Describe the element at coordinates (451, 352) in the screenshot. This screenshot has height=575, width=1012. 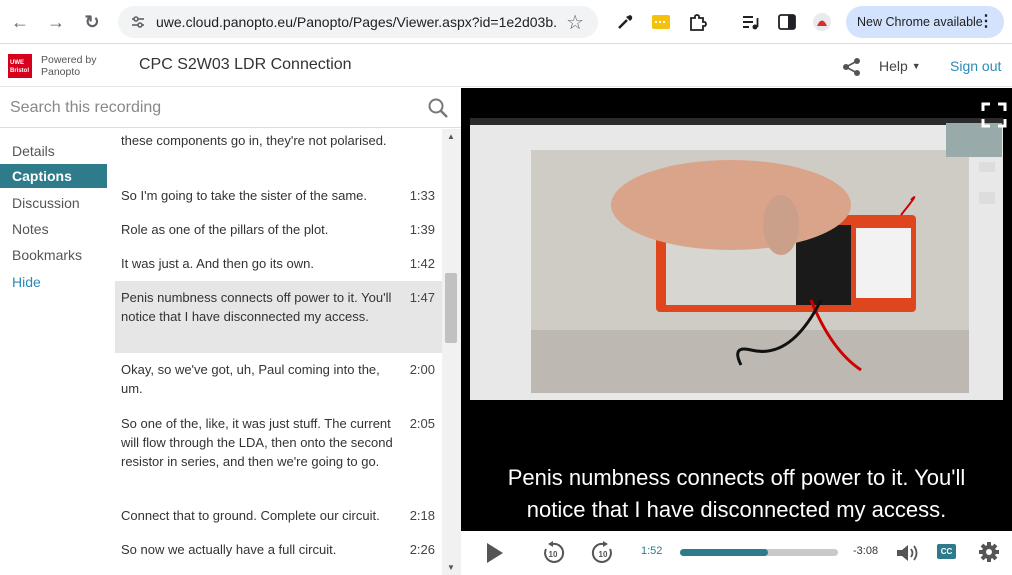
I see `captions-scrollbar: ▲ ▼` at that location.